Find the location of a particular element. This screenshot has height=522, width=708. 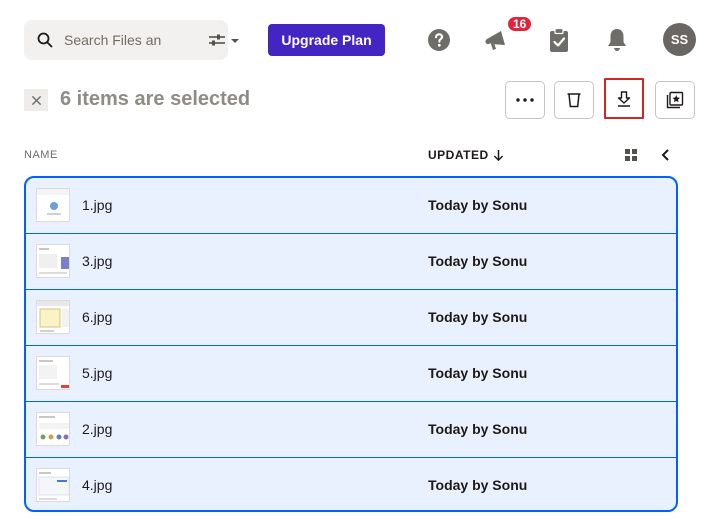

search-icon is located at coordinates (45, 40).